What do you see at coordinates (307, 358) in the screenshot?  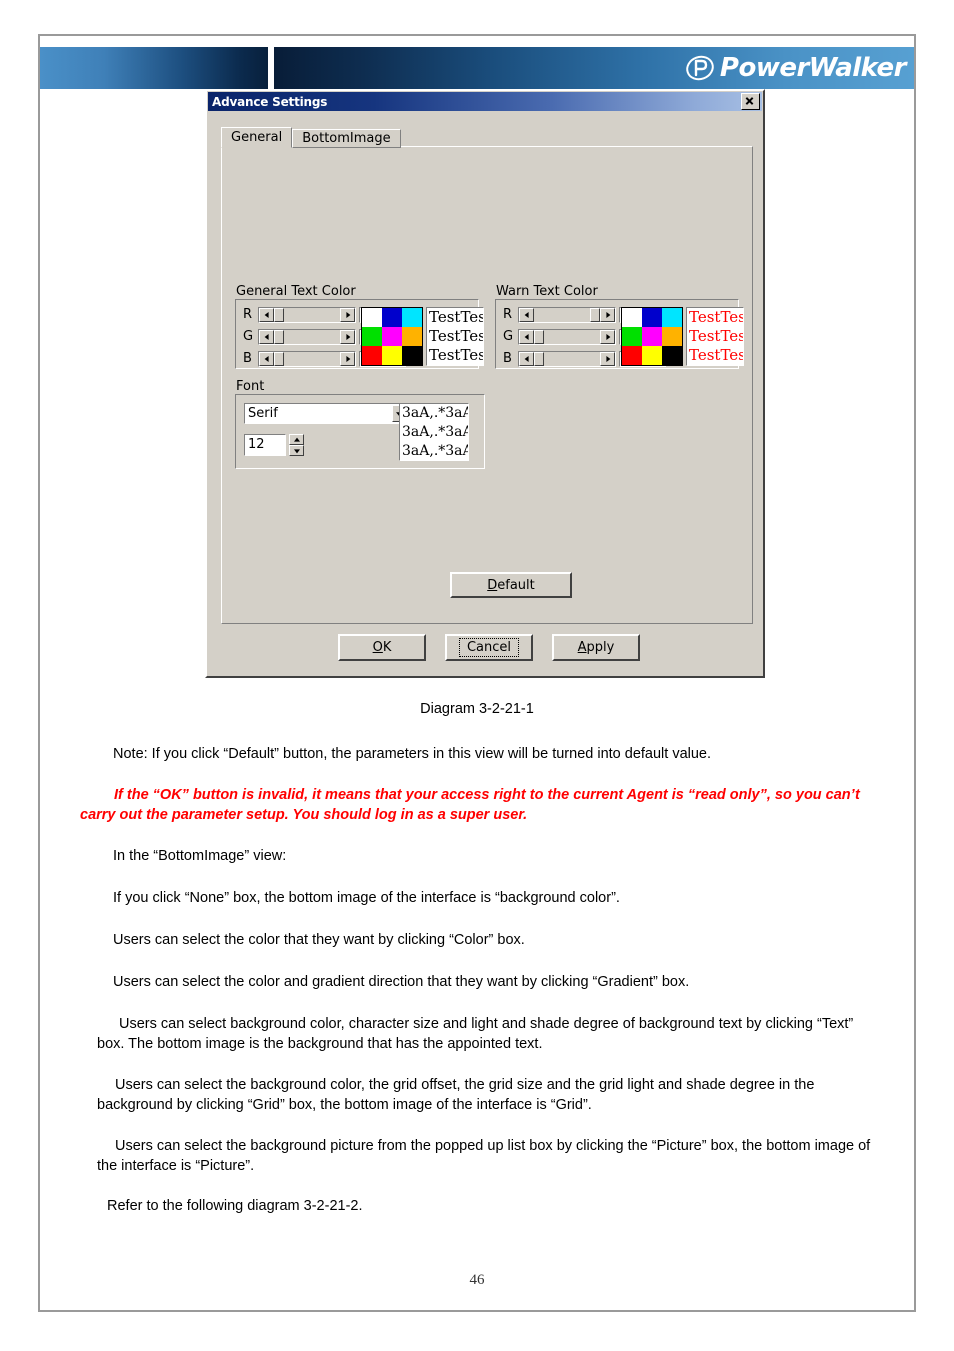 I see `general-b-slider` at bounding box center [307, 358].